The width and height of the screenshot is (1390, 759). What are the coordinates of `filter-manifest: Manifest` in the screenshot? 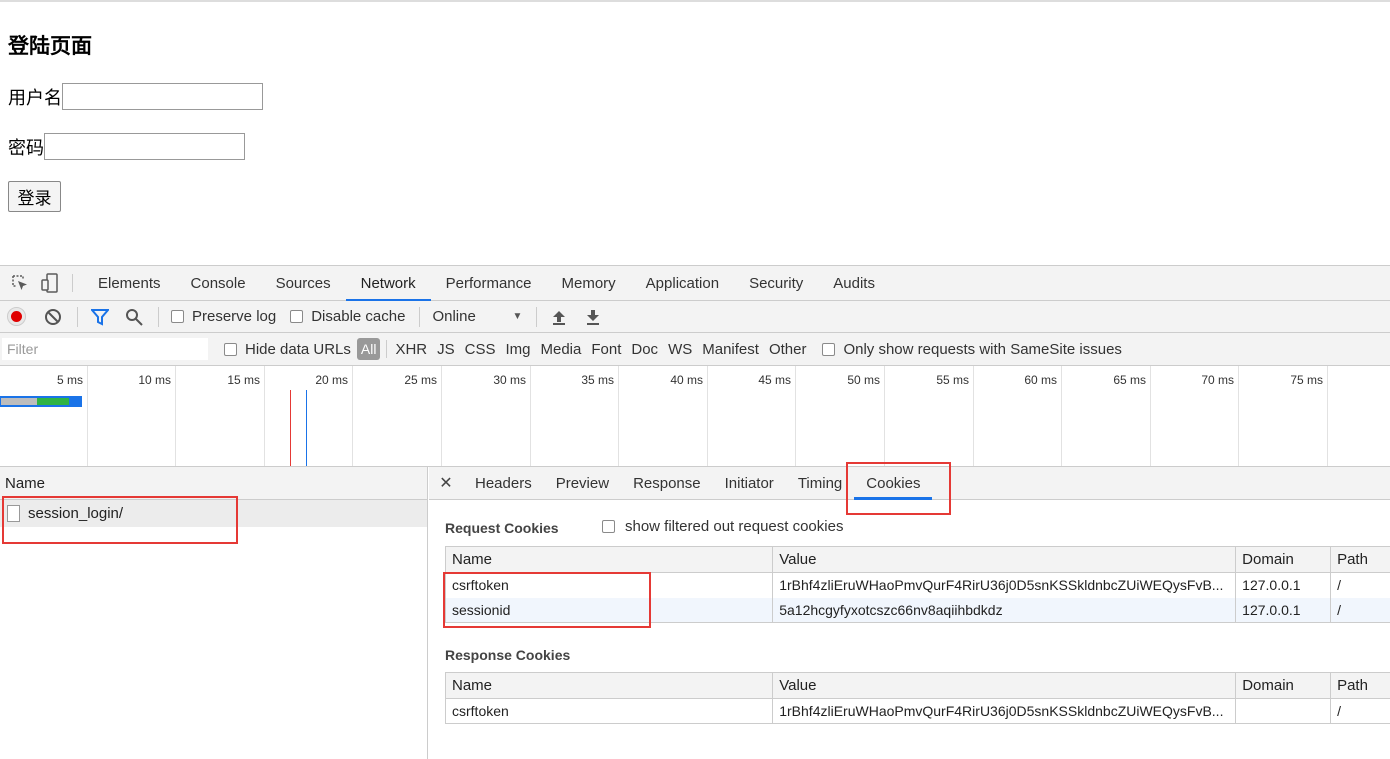 It's located at (730, 349).